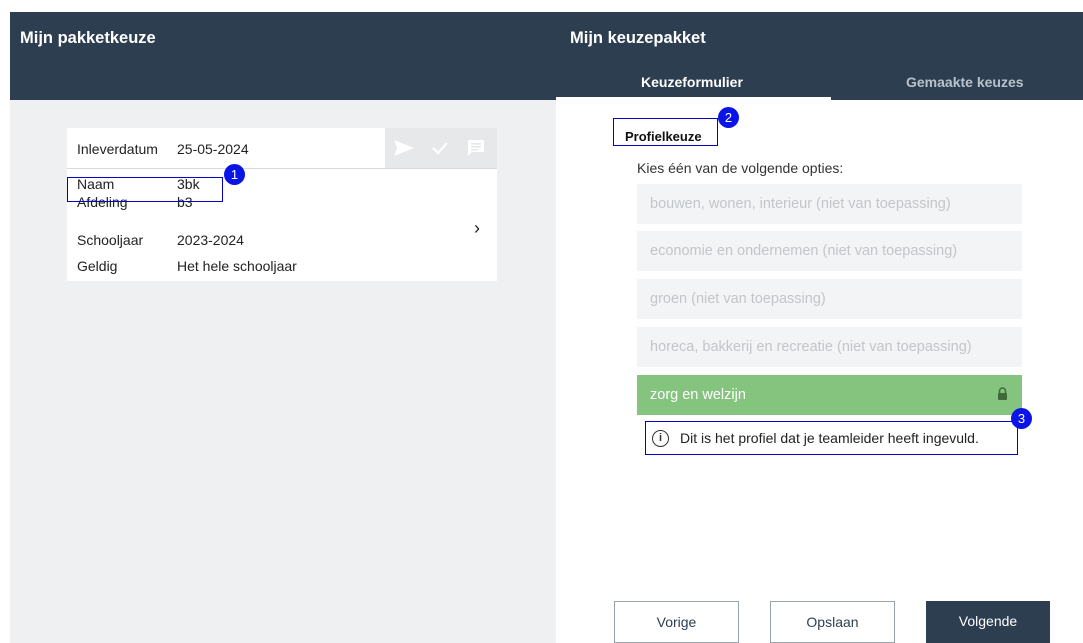 The width and height of the screenshot is (1083, 643). I want to click on chevron-right-icon: ›, so click(477, 228).